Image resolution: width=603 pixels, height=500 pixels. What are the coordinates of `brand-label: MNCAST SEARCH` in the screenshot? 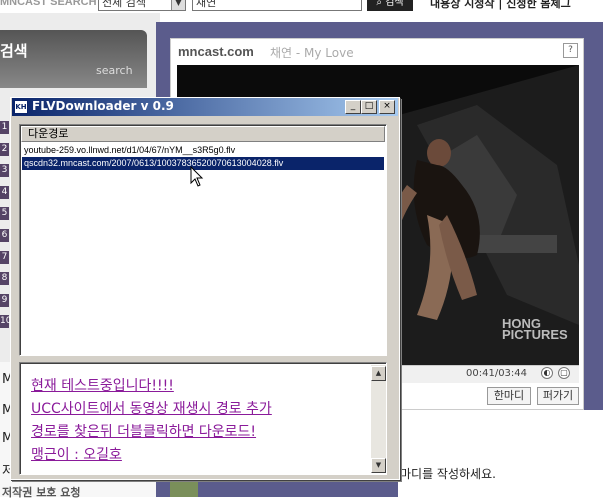 It's located at (48, 4).